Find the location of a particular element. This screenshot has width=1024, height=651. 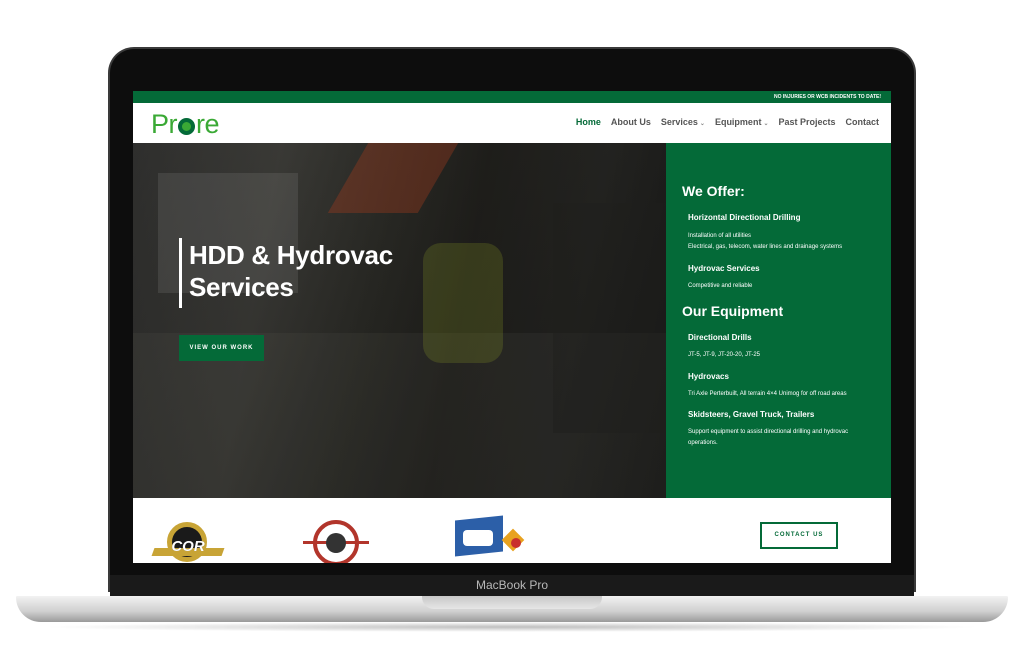

hdd-line1: Installation of all utilities is located at coordinates (720, 236).